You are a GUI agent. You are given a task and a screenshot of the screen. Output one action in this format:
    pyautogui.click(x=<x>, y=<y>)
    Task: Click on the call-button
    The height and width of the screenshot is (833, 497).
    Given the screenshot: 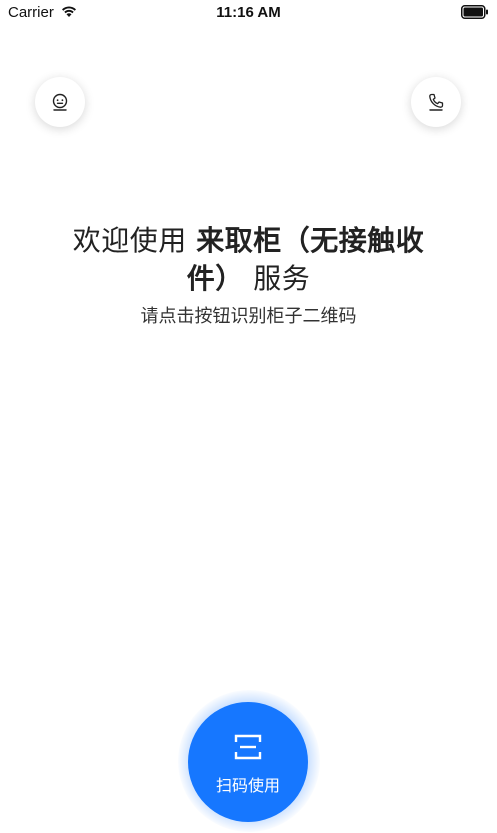 What is the action you would take?
    pyautogui.click(x=436, y=102)
    